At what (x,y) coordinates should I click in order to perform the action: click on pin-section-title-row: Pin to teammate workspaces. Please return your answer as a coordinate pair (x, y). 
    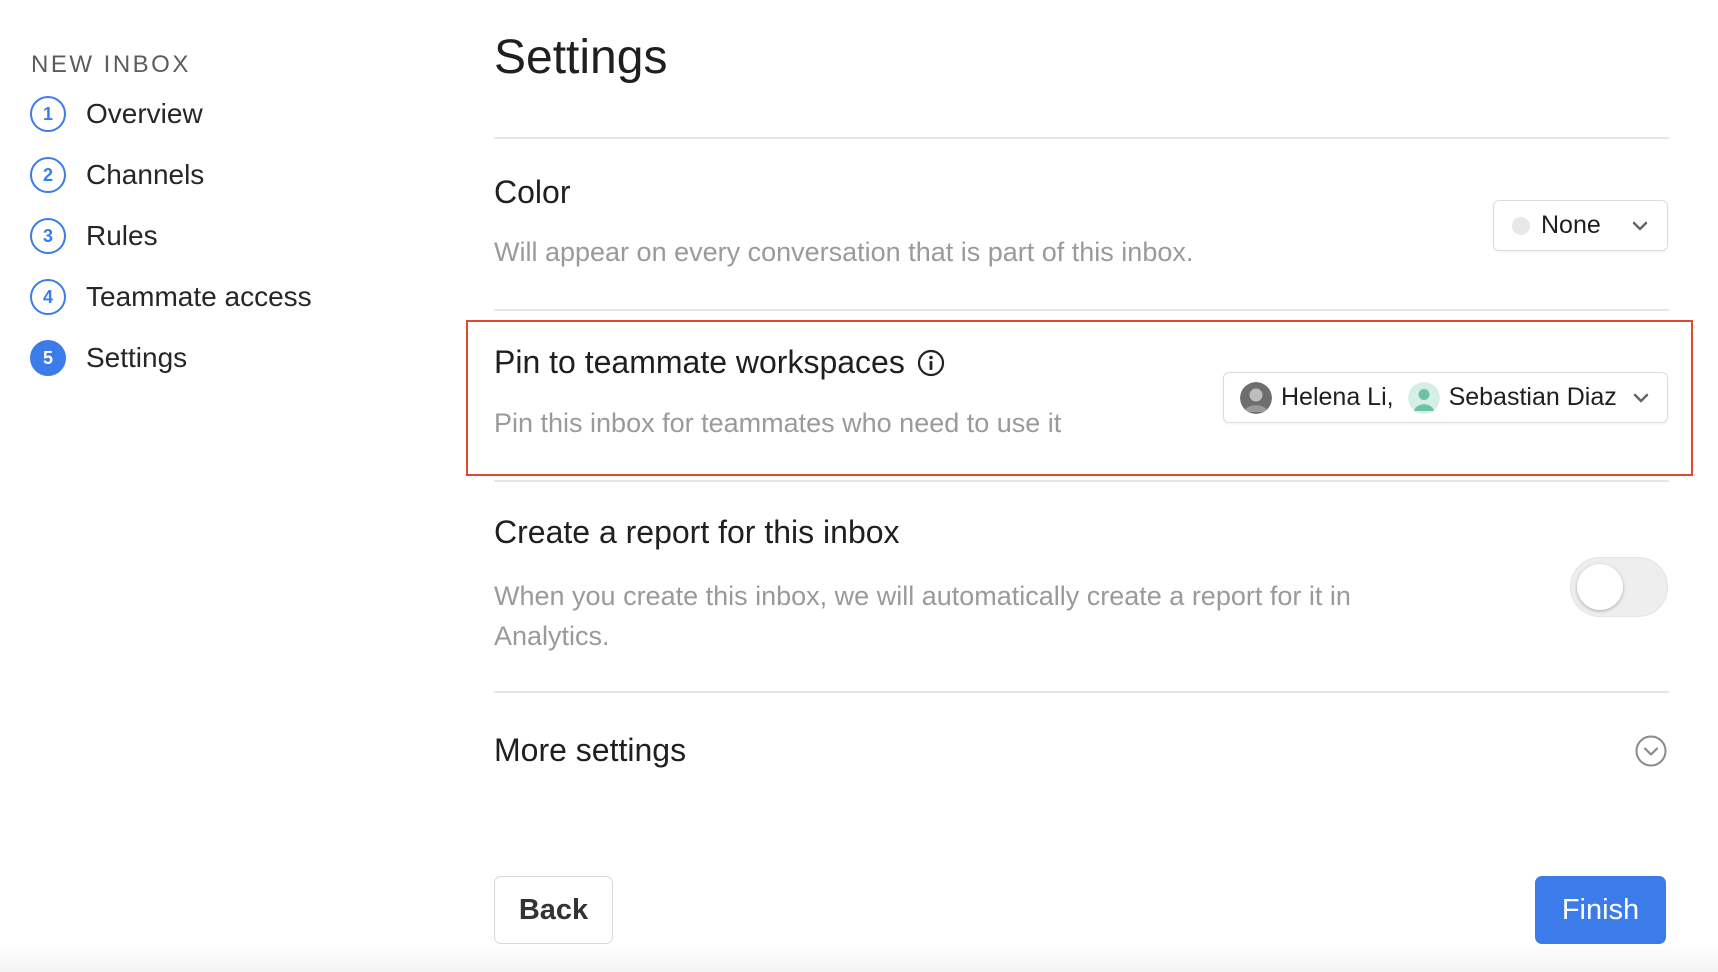
    Looking at the image, I should click on (719, 362).